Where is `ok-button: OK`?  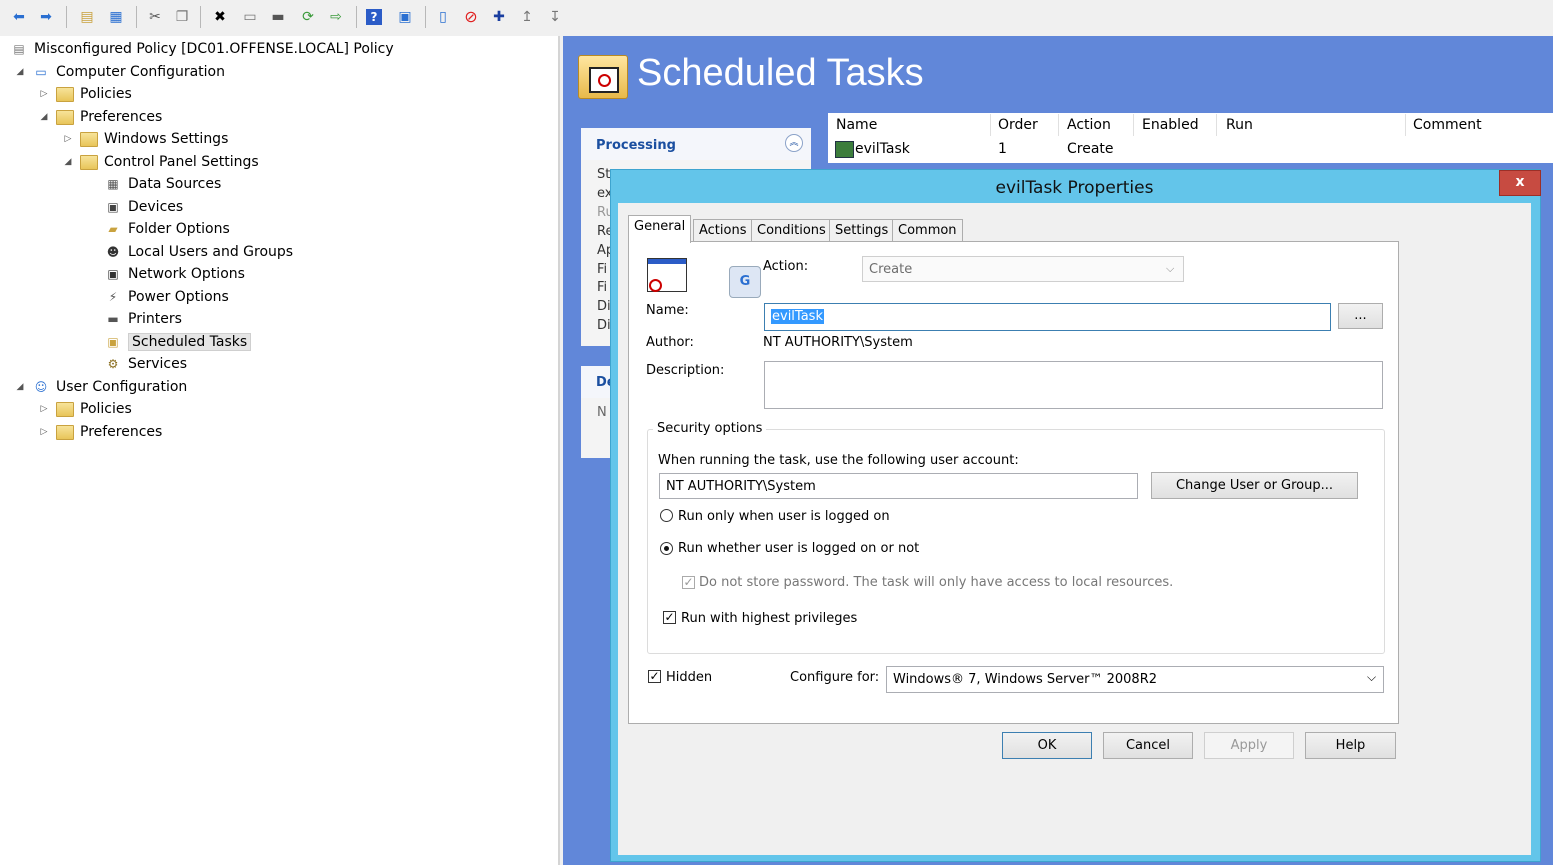
ok-button: OK is located at coordinates (1047, 745).